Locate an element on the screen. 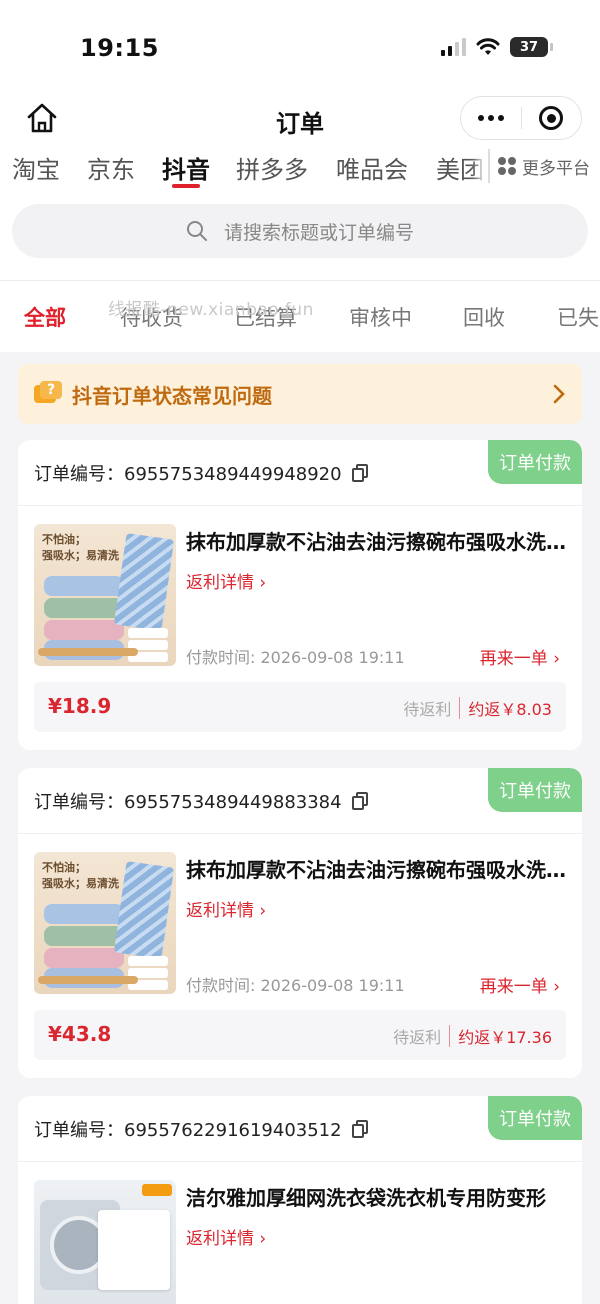 The width and height of the screenshot is (600, 1304). search-input: 请搜索标题或订单编号 is located at coordinates (300, 231).